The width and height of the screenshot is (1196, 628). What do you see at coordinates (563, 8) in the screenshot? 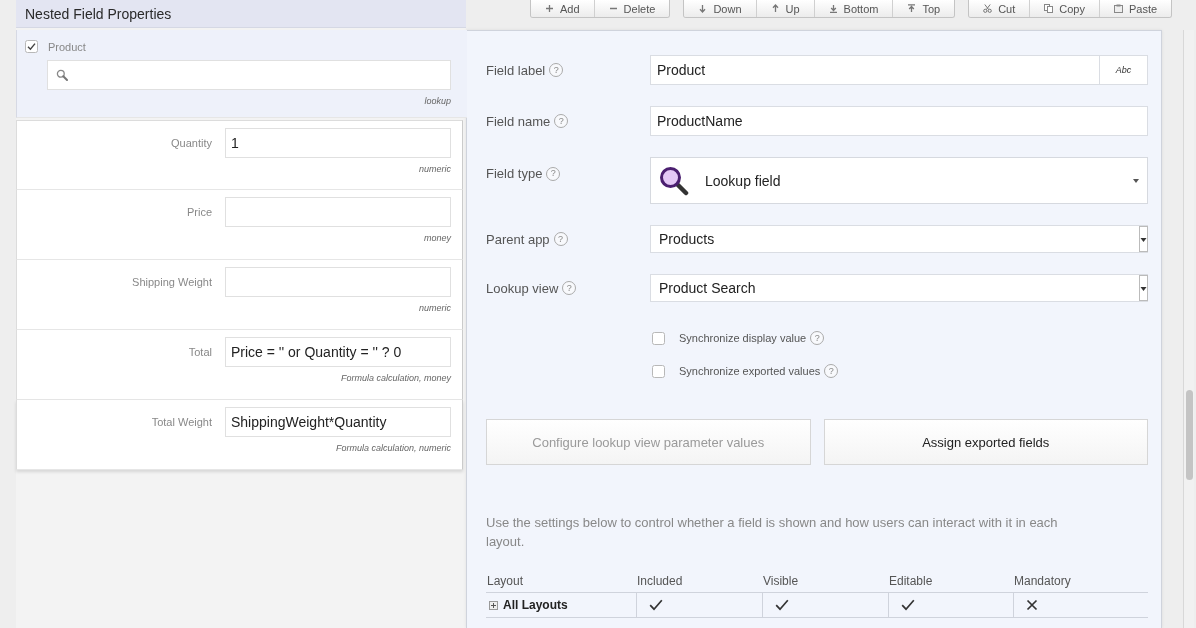
I see `toolbar-button: Add` at bounding box center [563, 8].